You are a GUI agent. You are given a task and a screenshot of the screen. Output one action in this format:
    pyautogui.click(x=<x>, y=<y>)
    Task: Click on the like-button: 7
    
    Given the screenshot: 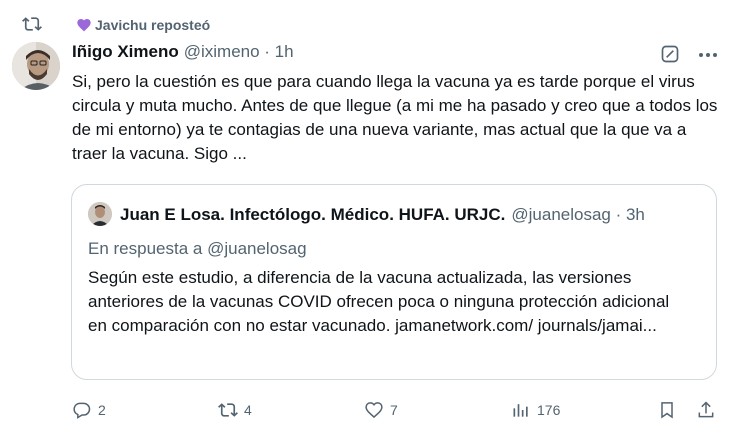 What is the action you would take?
    pyautogui.click(x=381, y=410)
    